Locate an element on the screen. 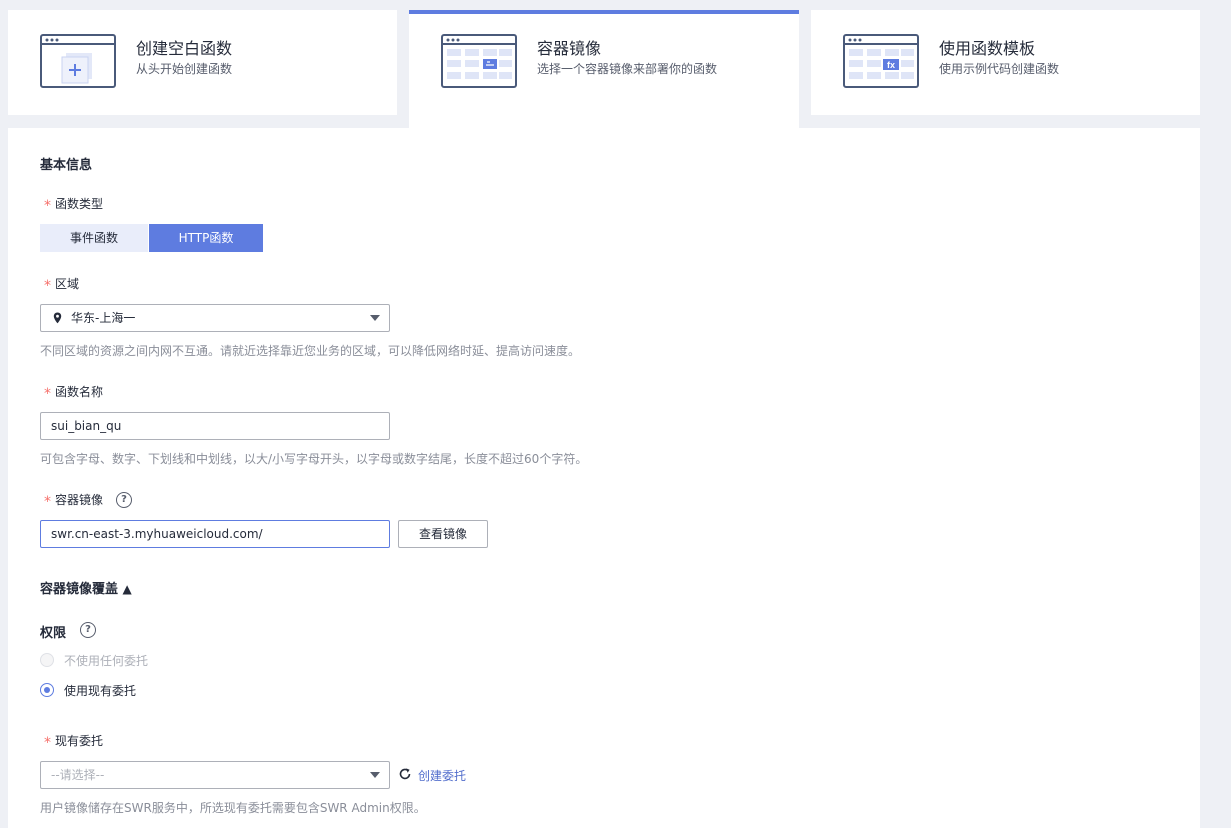  tab-container-image: 容器镜像 选择一个容器镜像来部署你的函数 is located at coordinates (604, 69).